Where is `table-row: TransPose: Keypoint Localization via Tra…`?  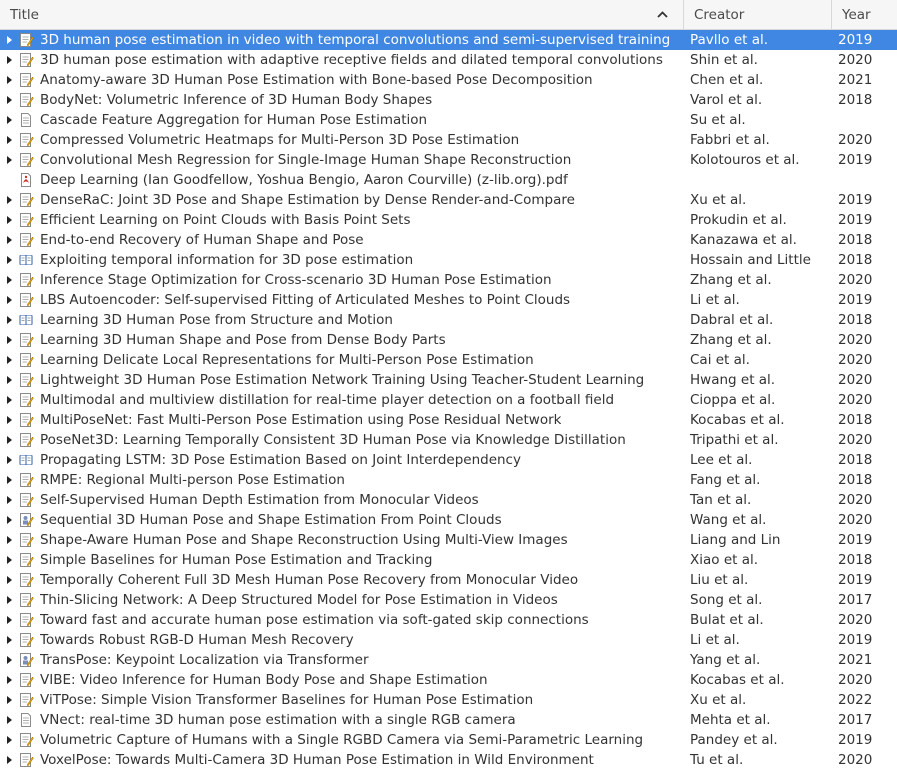
table-row: TransPose: Keypoint Localization via Tra… is located at coordinates (448, 660).